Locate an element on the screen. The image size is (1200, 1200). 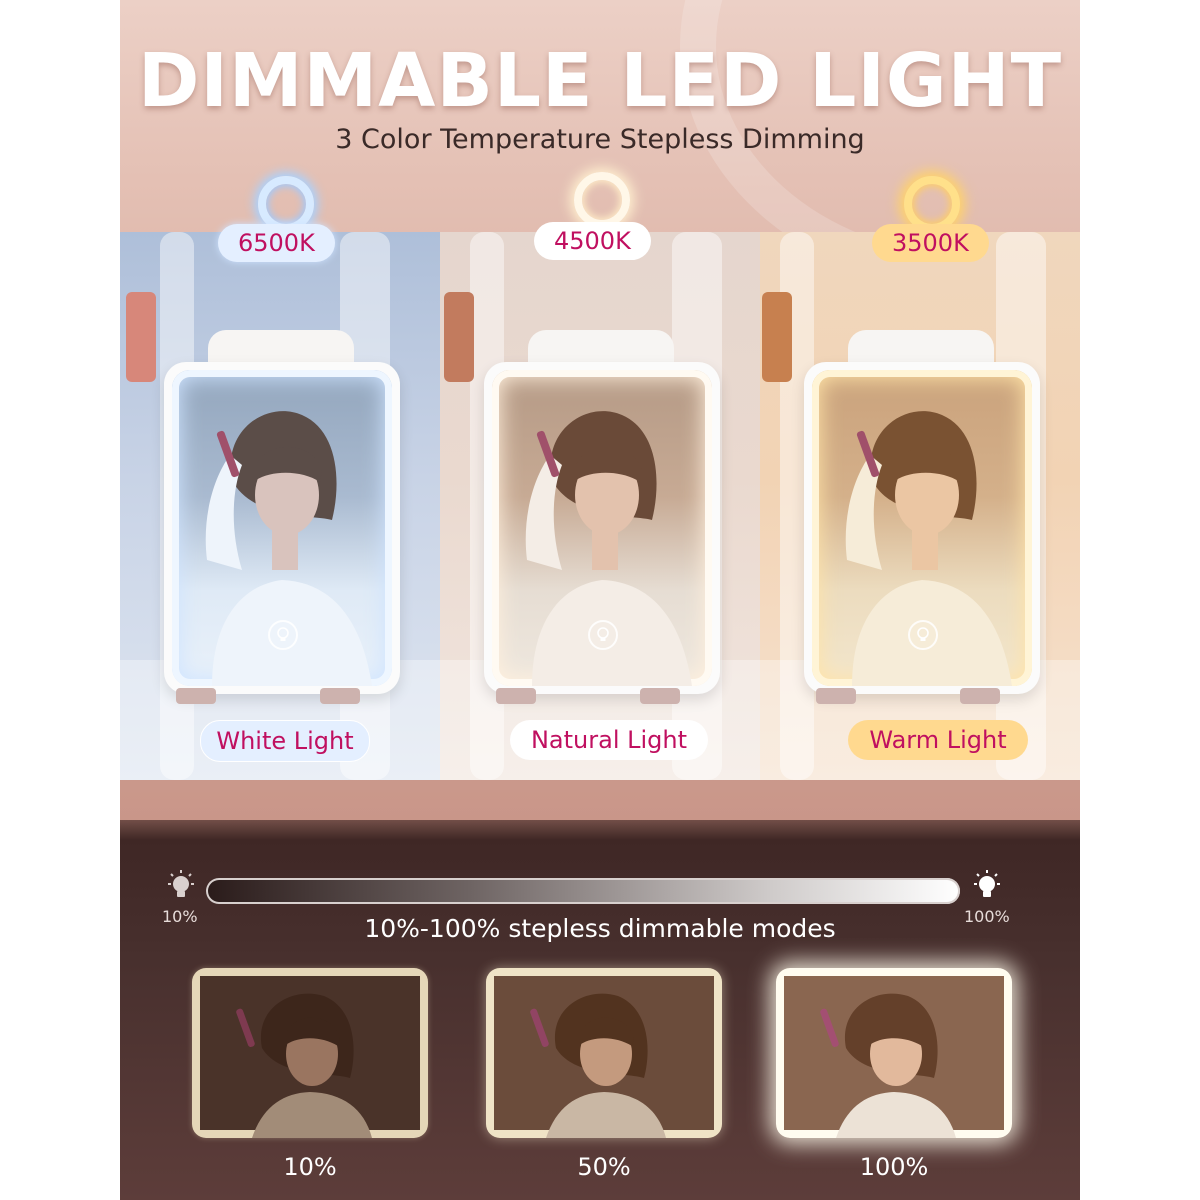
panel-white-light is located at coordinates (280, 506).